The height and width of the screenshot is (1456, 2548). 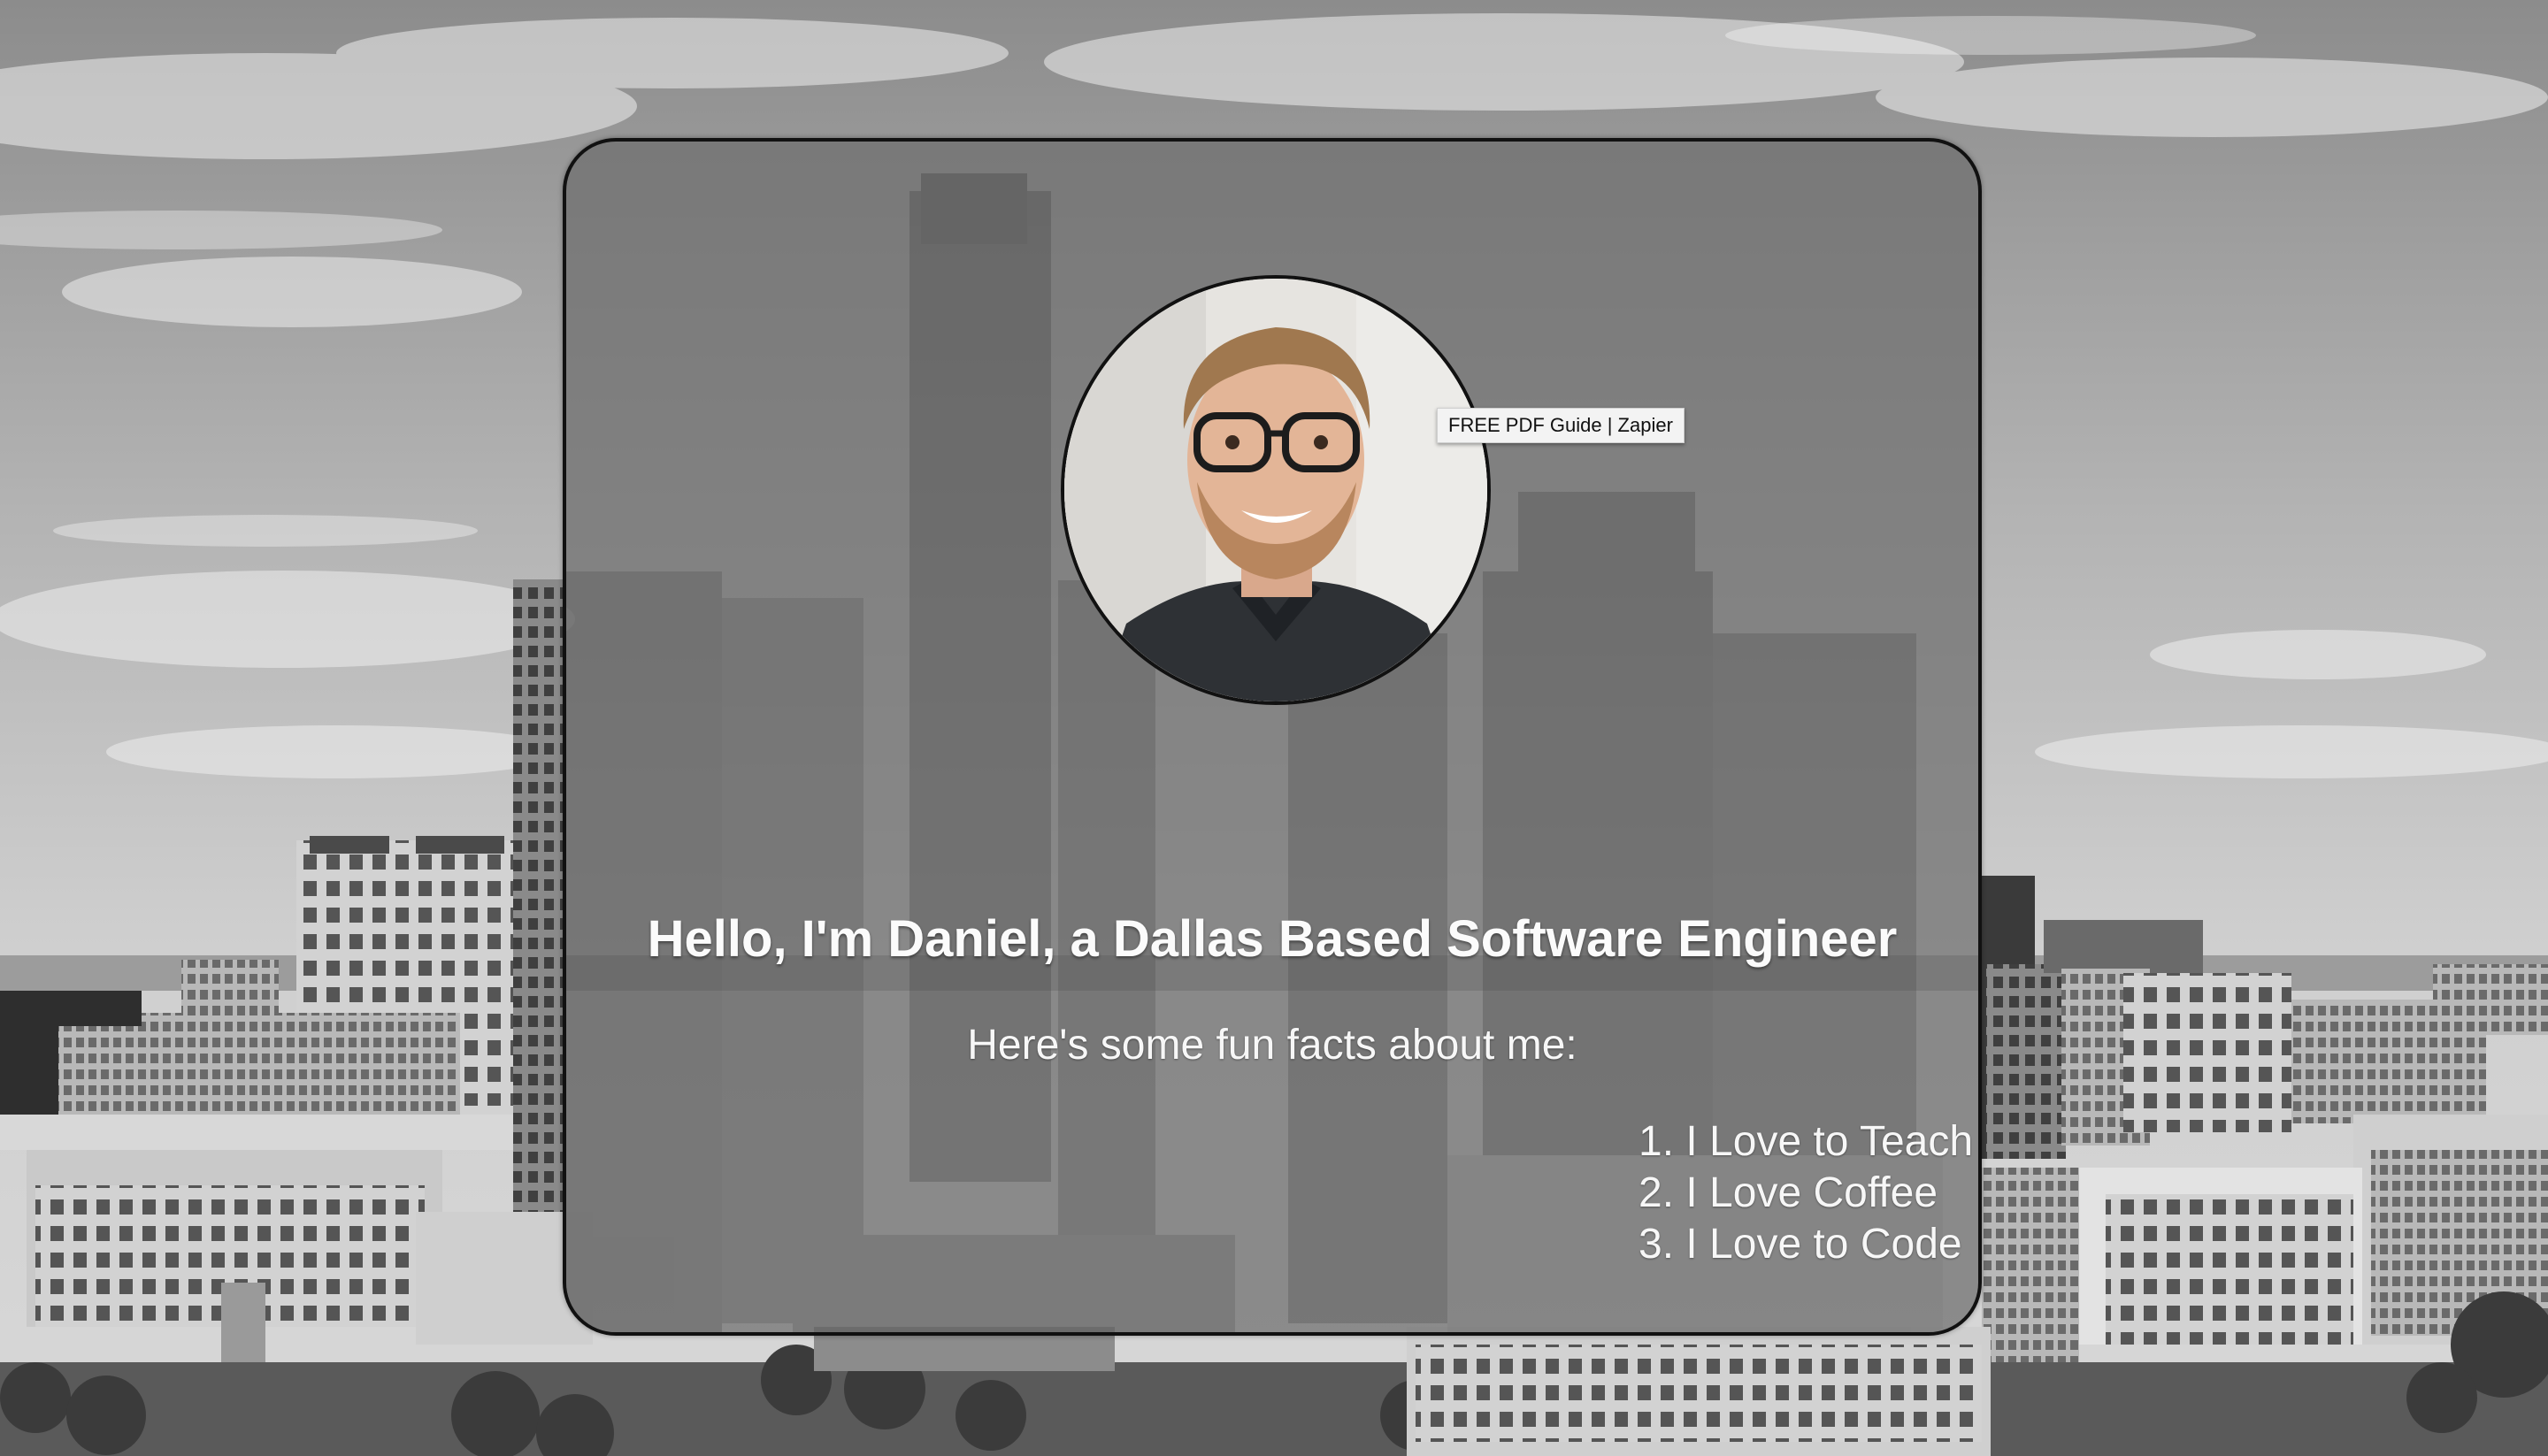 I want to click on profile-photo, so click(x=1276, y=490).